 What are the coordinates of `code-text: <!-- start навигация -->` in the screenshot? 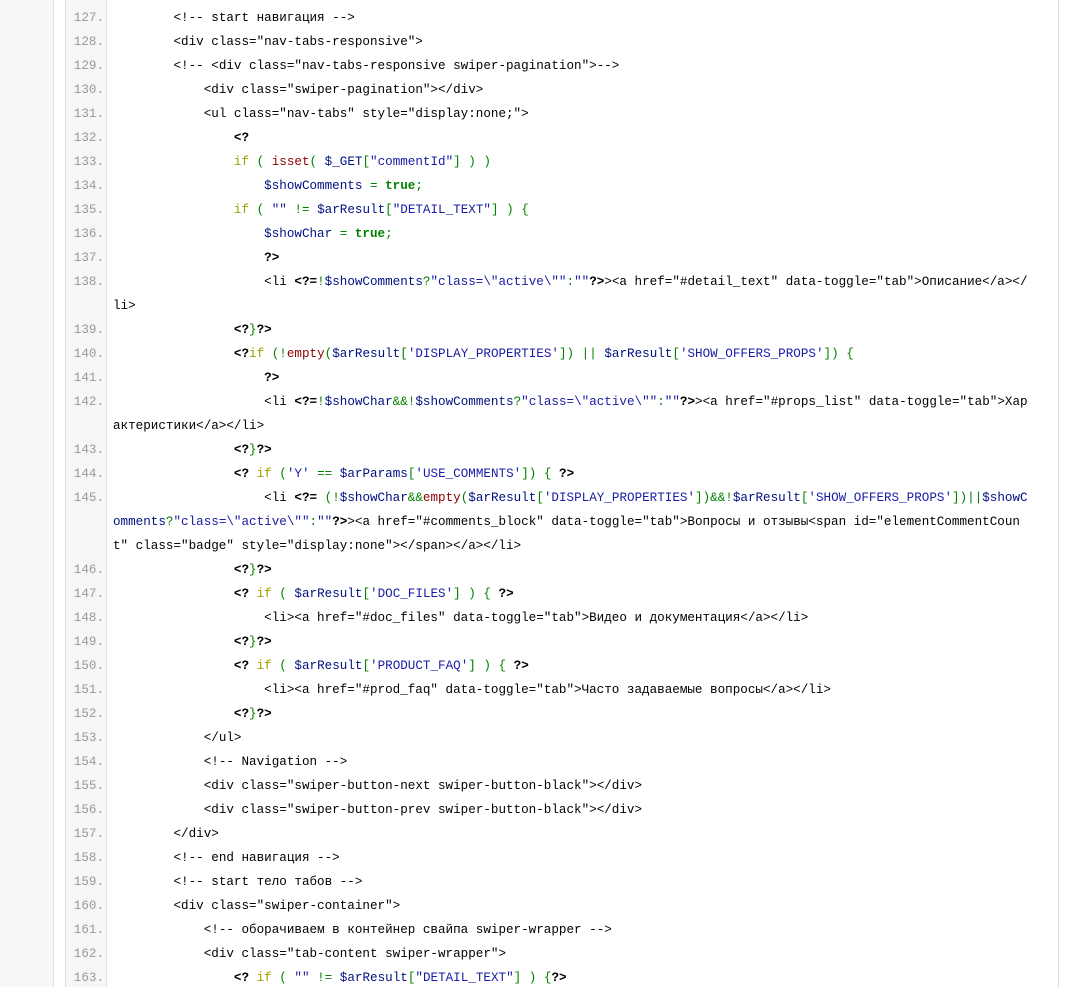 It's located at (581, 18).